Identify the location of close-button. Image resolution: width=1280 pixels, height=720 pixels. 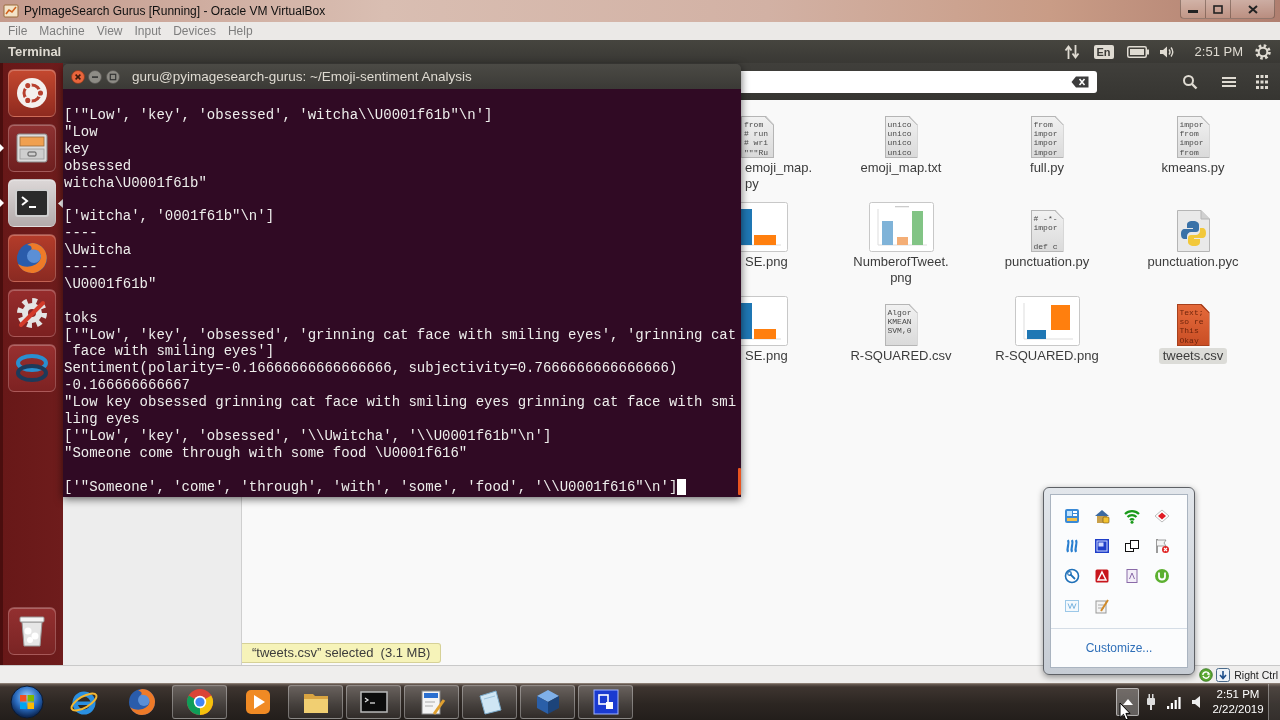
(78, 76).